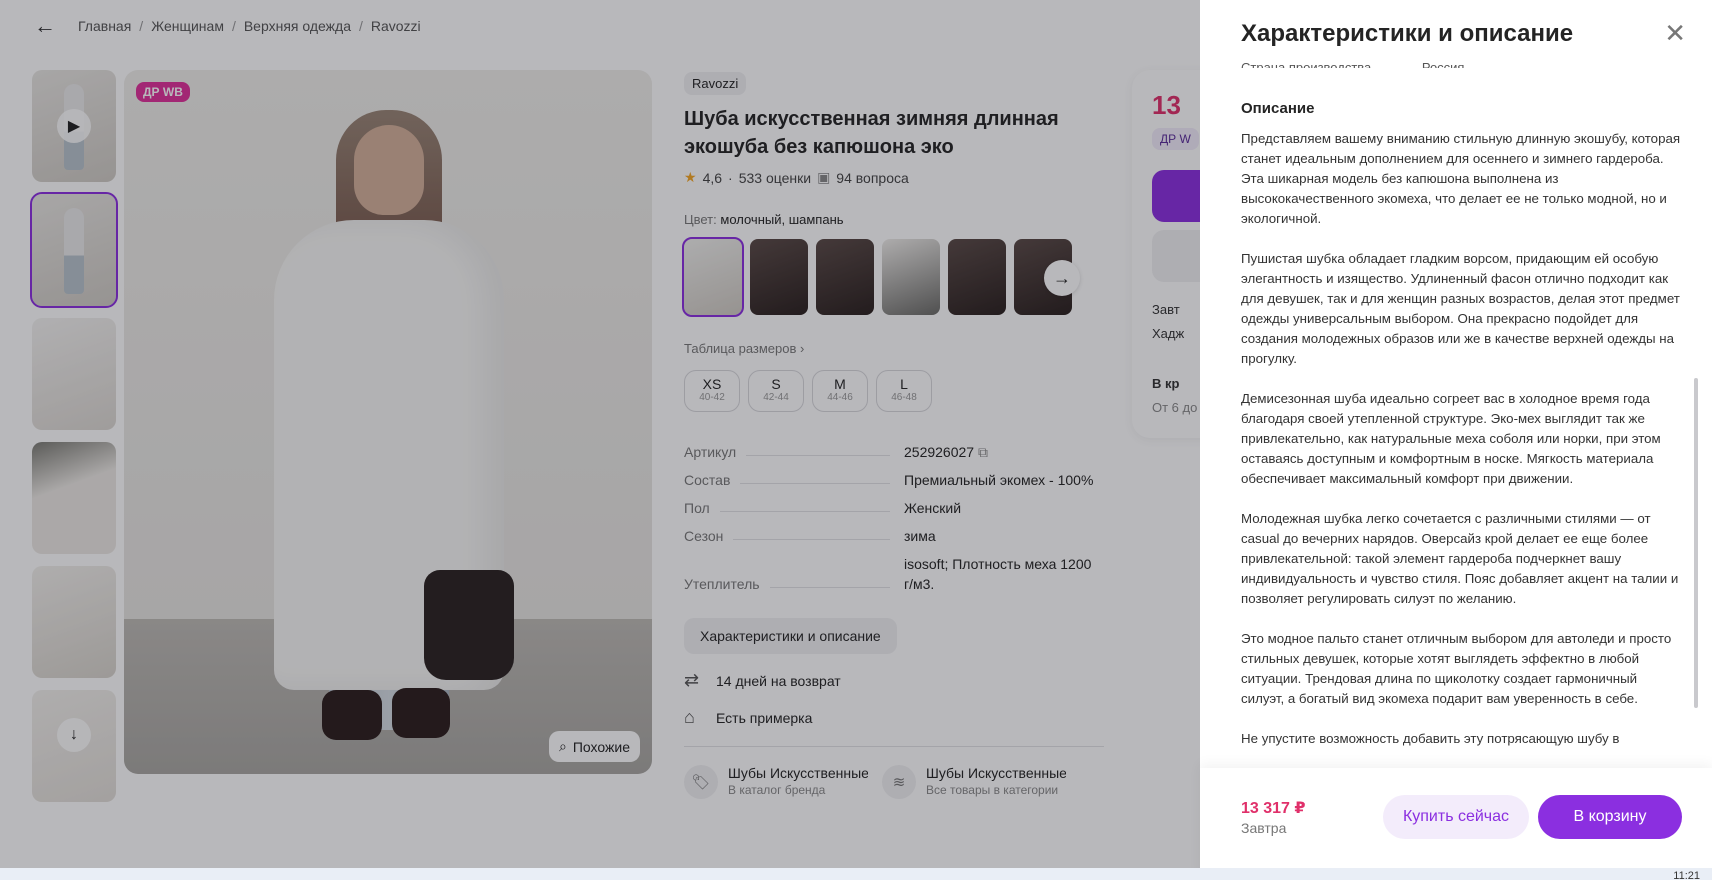  Describe the element at coordinates (1353, 64) in the screenshot. I see `country-row: Страна производства ............ Россия` at that location.